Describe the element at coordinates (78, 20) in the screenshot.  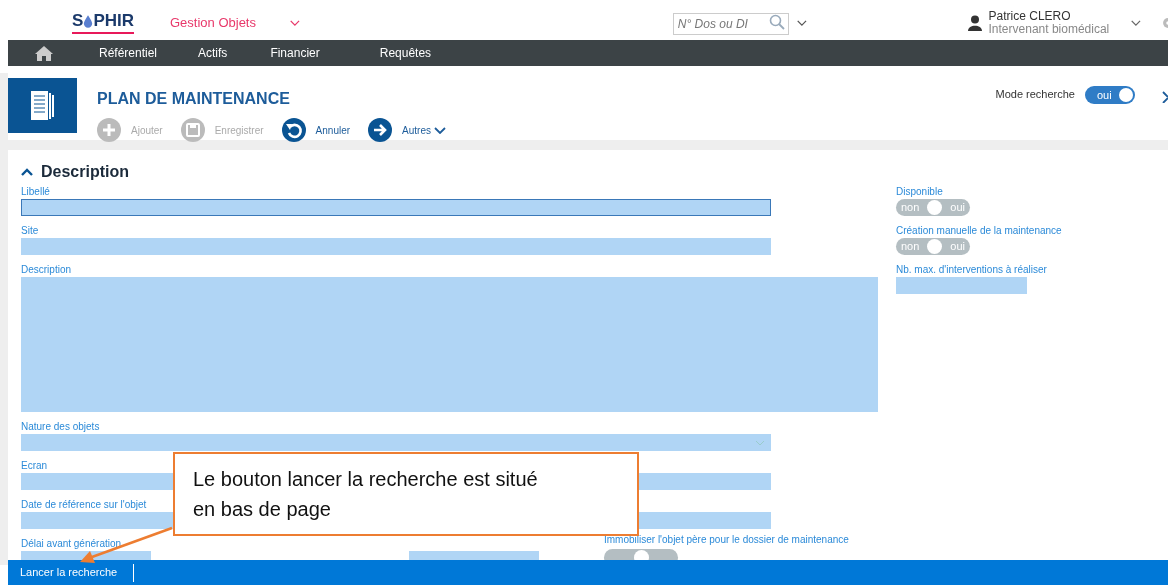
I see `logo-text: S` at that location.